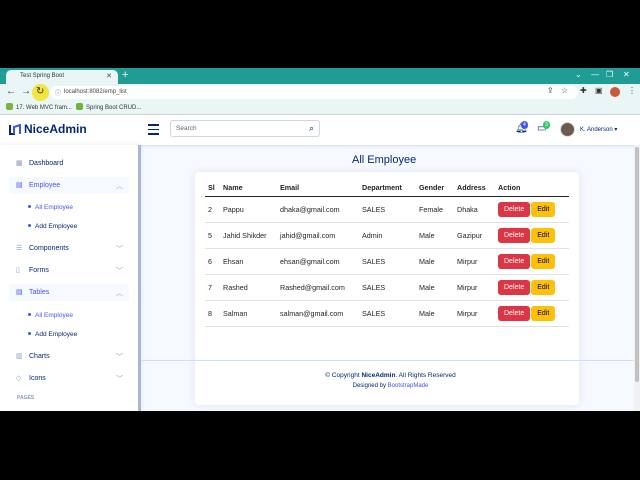 The height and width of the screenshot is (480, 640). What do you see at coordinates (435, 235) in the screenshot?
I see `cell-gender: Male` at bounding box center [435, 235].